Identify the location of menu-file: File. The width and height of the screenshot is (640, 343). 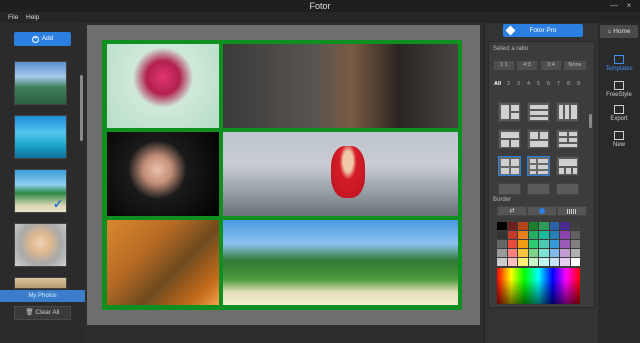
(13, 17).